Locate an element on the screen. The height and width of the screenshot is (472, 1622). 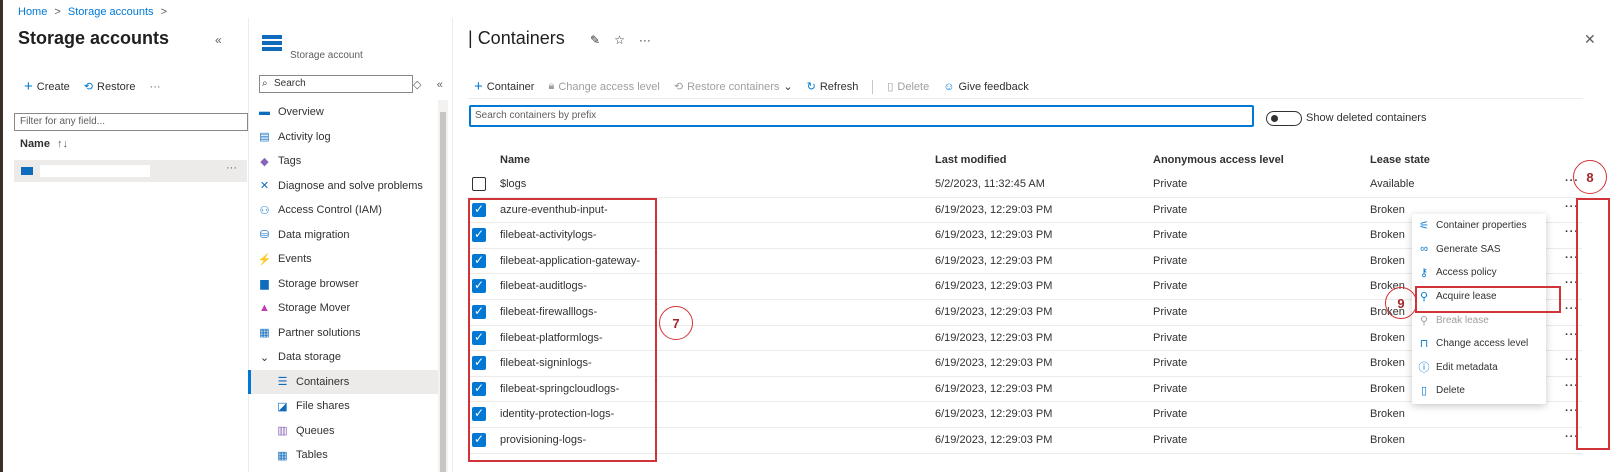
menu-item-label: Access Control (IAM) is located at coordinates (330, 210).